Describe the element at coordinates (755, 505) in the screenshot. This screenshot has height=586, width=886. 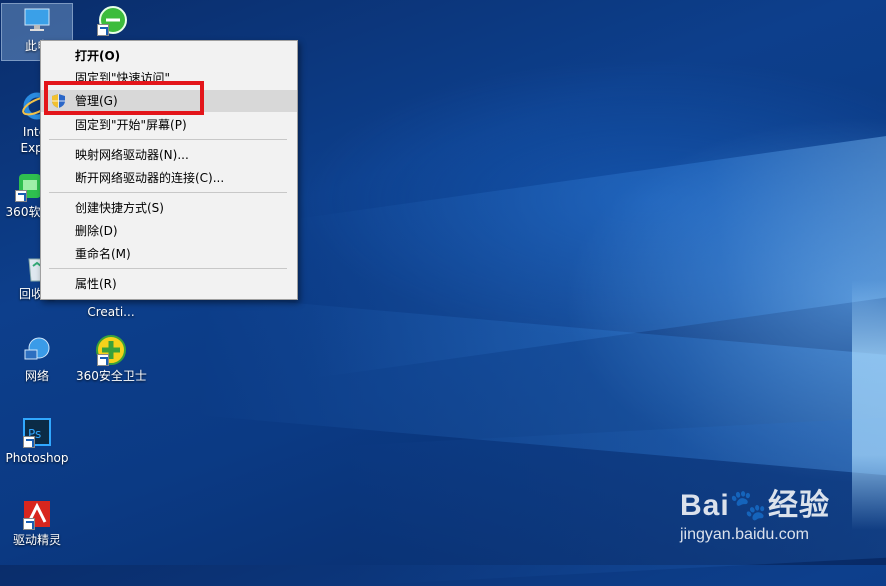
I see `watermark-brand: Bai🐾经验` at that location.